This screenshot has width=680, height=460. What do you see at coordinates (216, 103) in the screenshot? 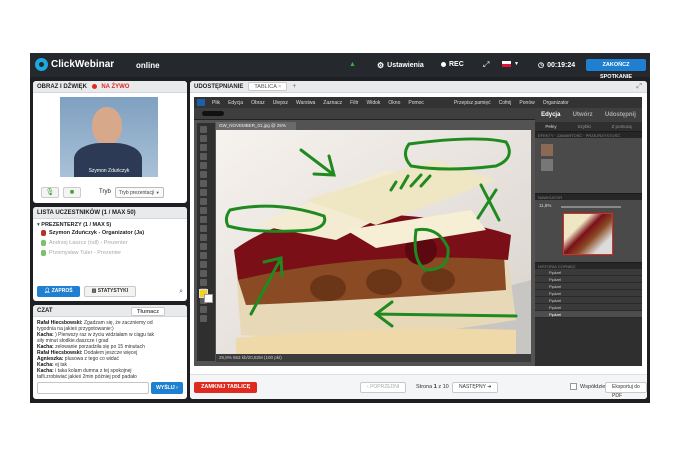
I see `menu-item: Plik` at bounding box center [216, 103].